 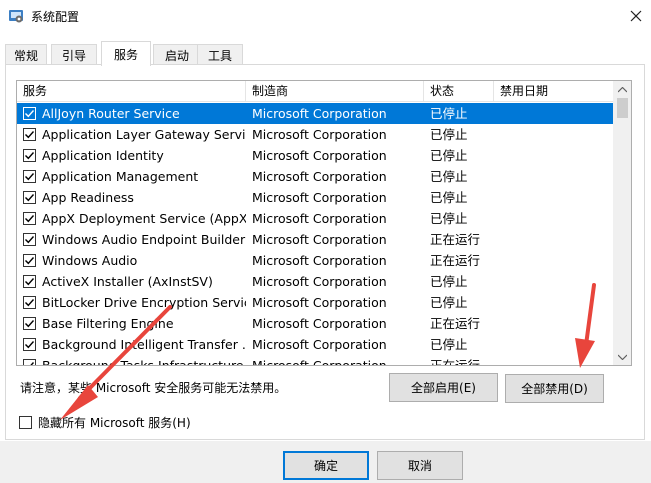 I want to click on enable-all-button: 全部启用(E), so click(x=443, y=387).